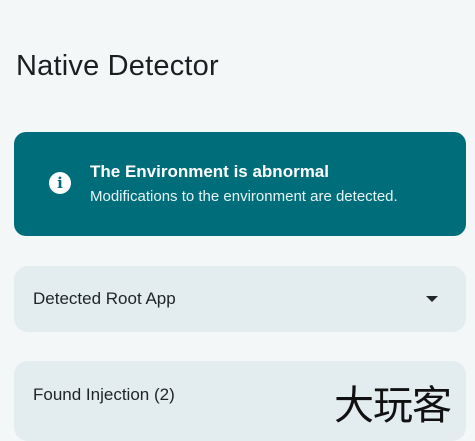 The height and width of the screenshot is (441, 475). I want to click on info-icon: i, so click(60, 183).